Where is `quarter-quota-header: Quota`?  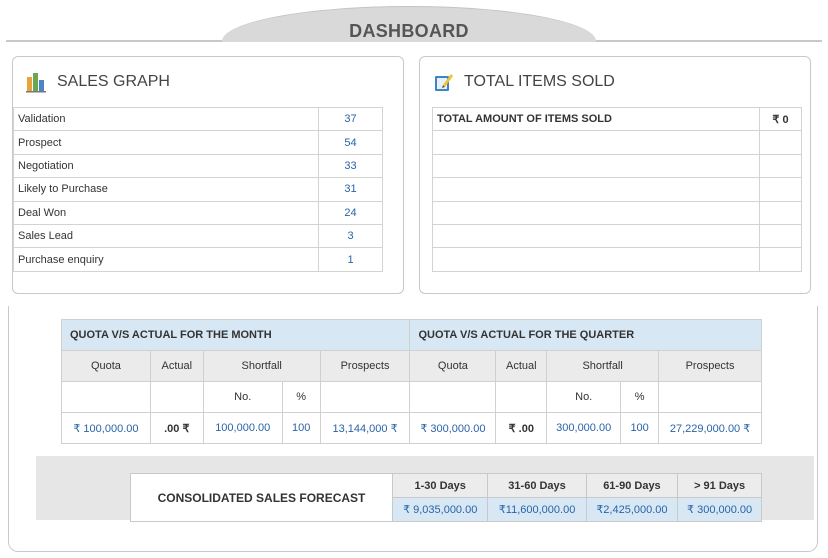 quarter-quota-header: Quota is located at coordinates (453, 366).